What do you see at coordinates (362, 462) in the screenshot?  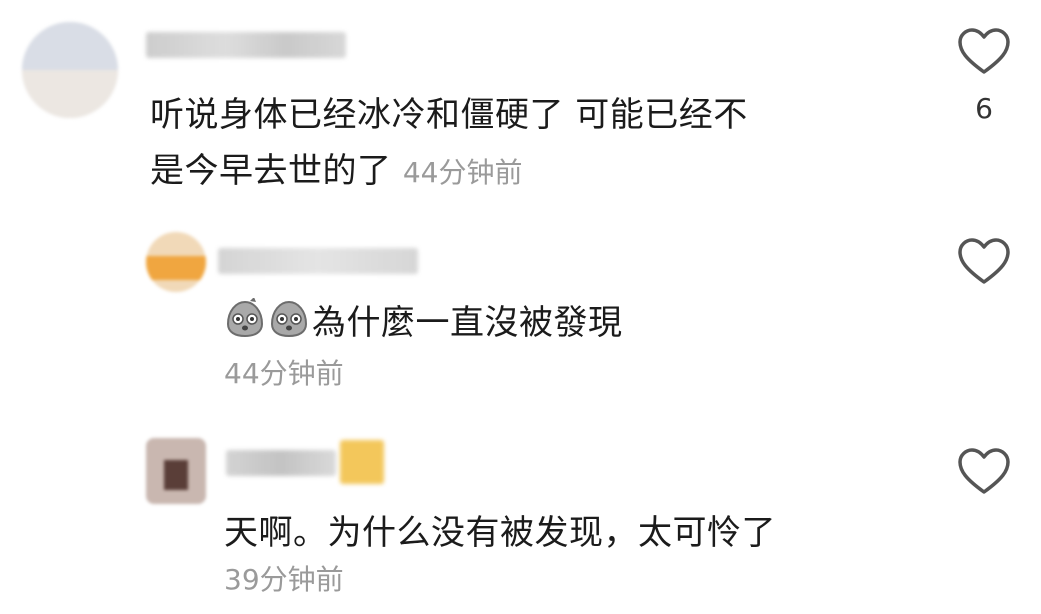 I see `user-badge` at bounding box center [362, 462].